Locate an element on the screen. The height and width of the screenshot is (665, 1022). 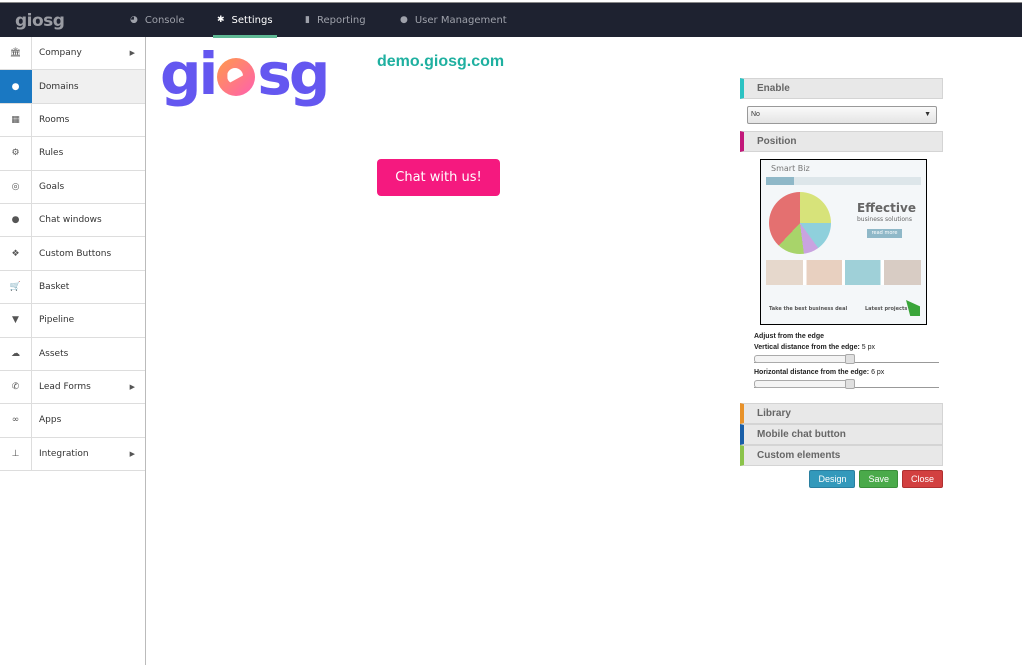
grid-icon: ▦ is located at coordinates (16, 120).